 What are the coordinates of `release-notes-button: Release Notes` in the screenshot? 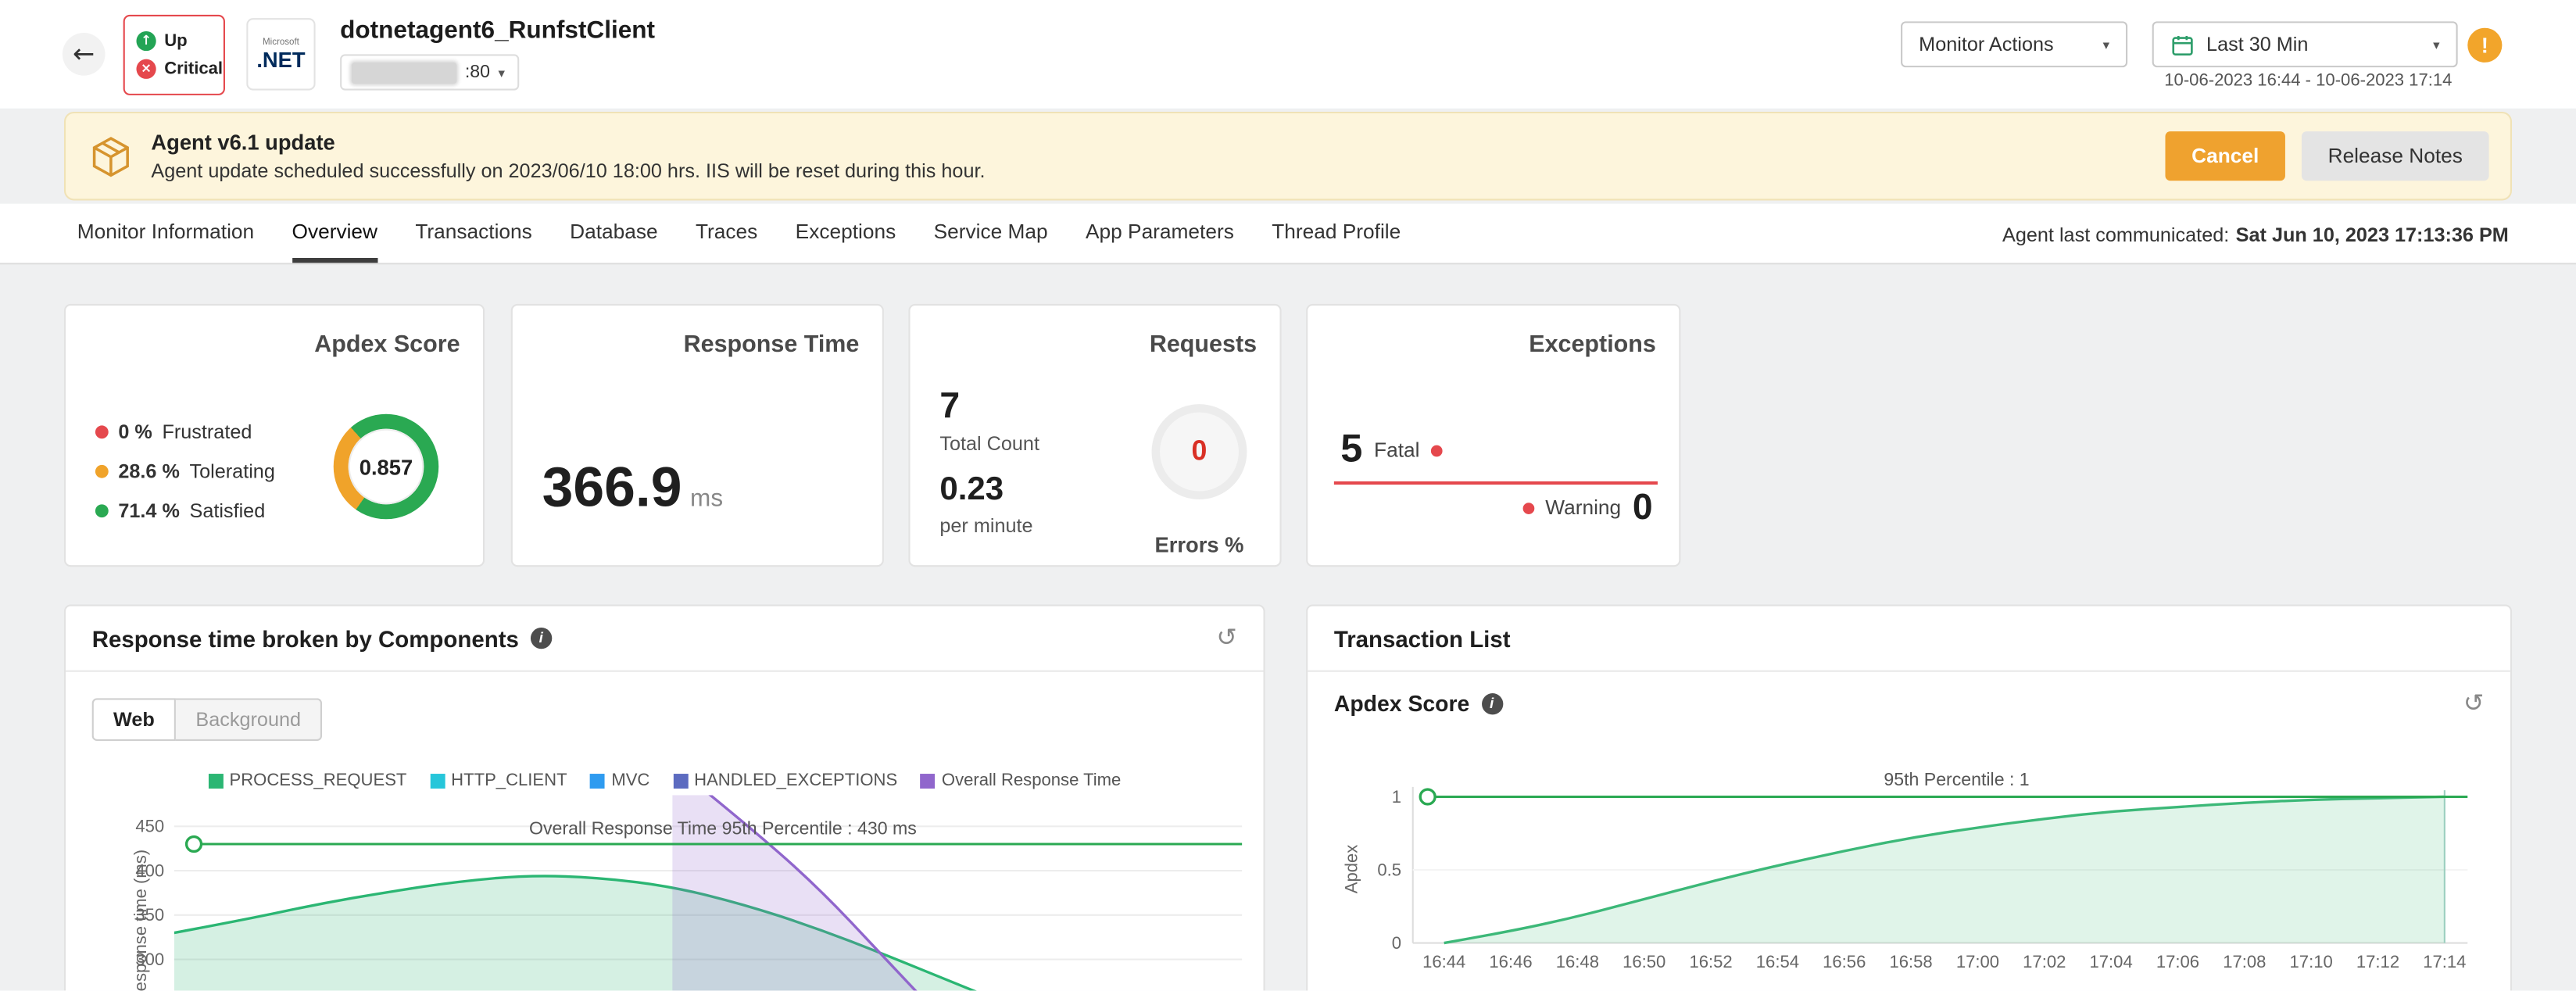 It's located at (2395, 156).